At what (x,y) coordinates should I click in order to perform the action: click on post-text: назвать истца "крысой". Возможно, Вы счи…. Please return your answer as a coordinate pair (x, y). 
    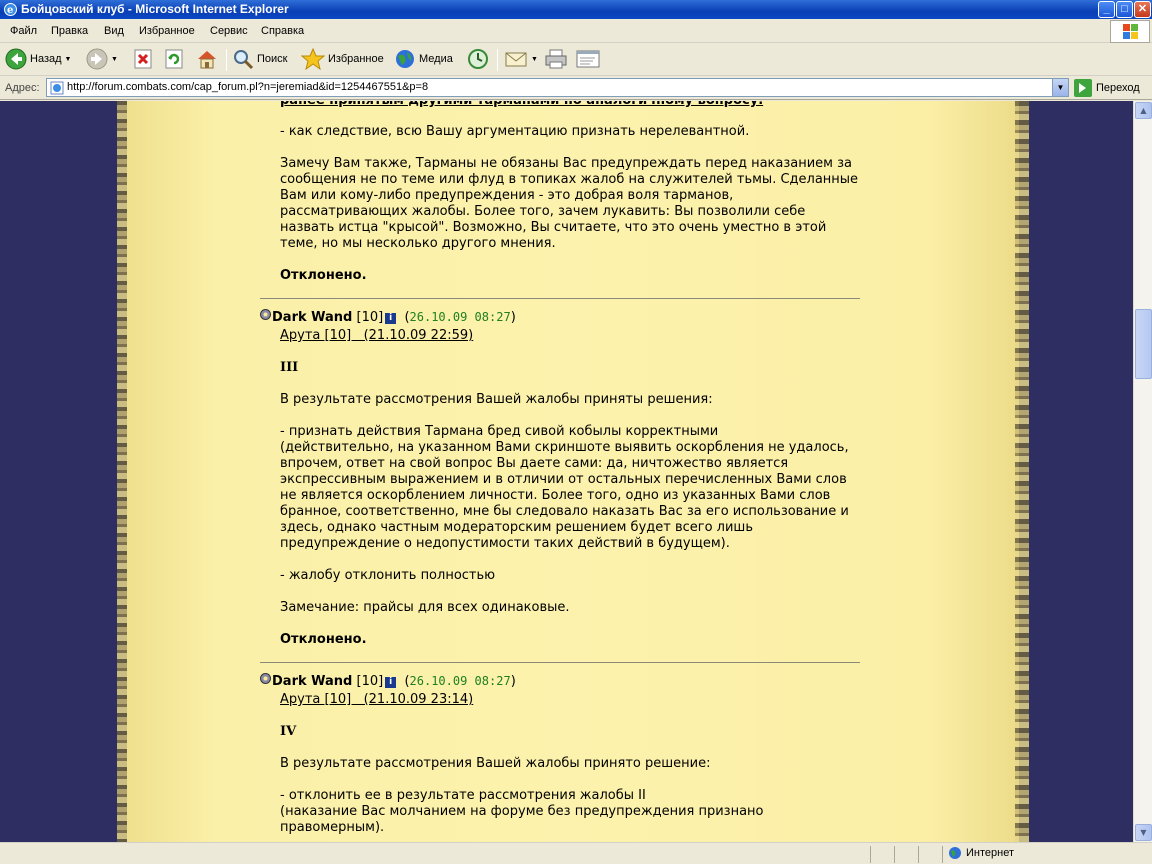
    Looking at the image, I should click on (553, 227).